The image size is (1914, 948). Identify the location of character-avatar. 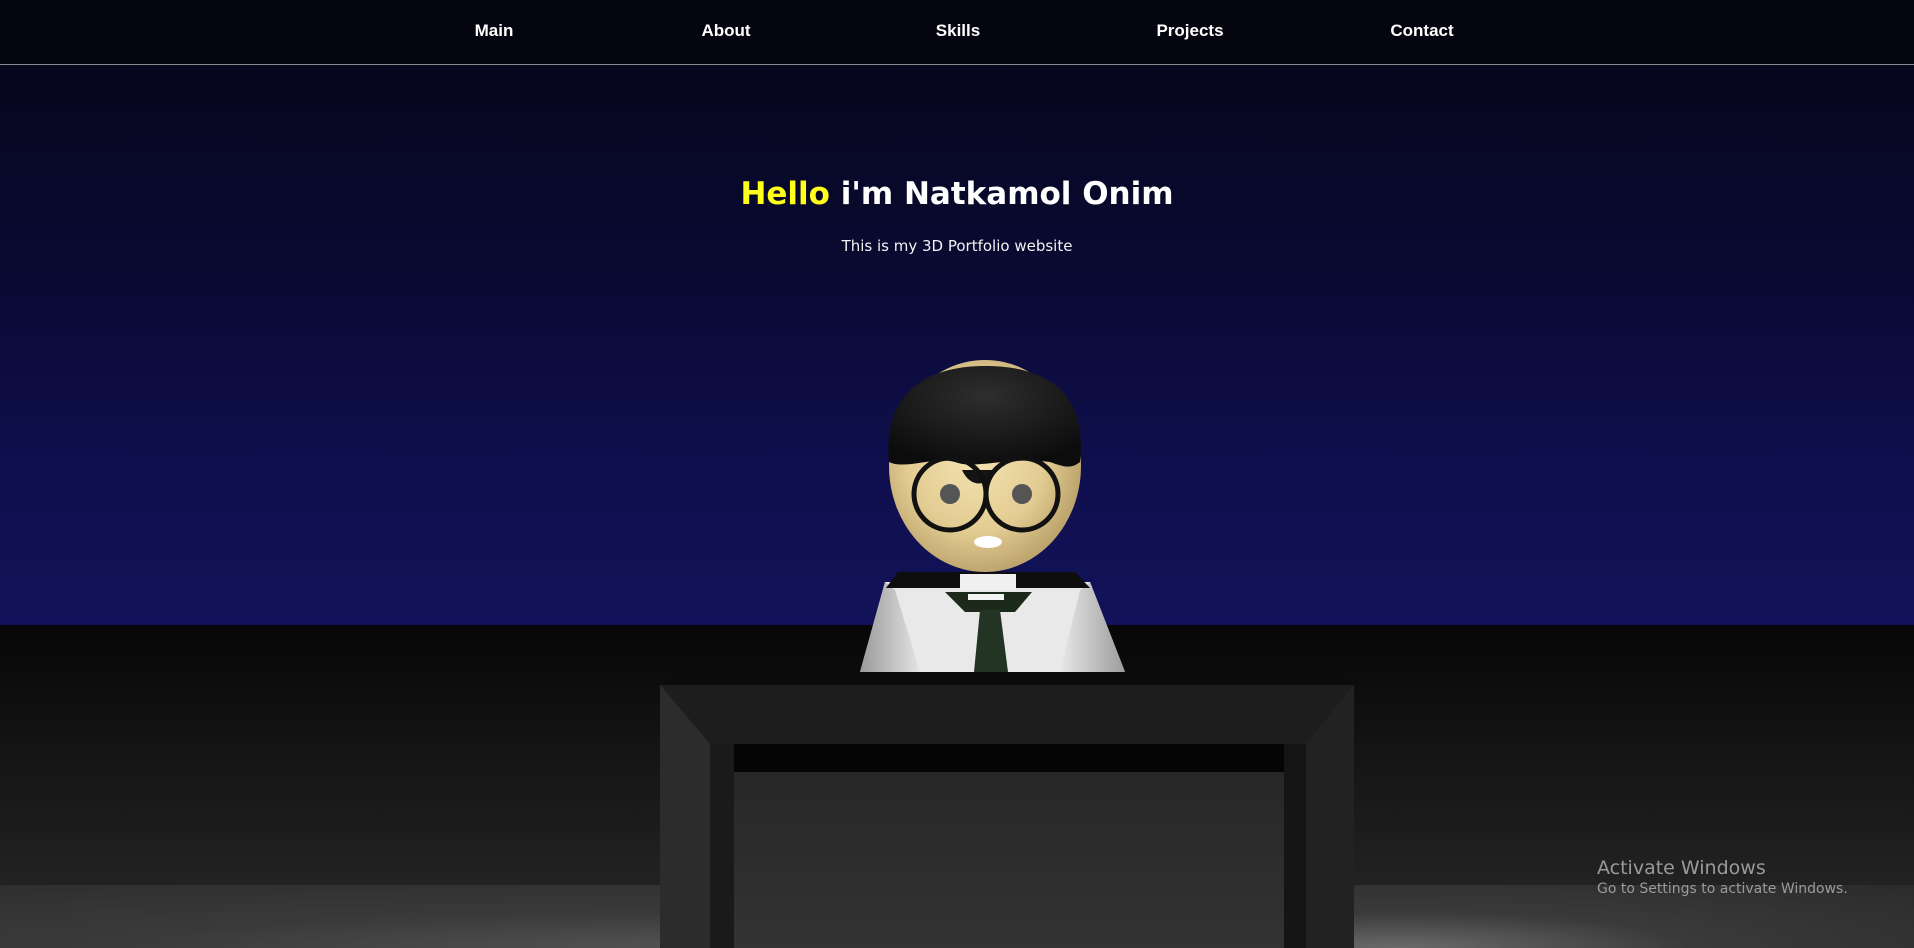
(992, 516).